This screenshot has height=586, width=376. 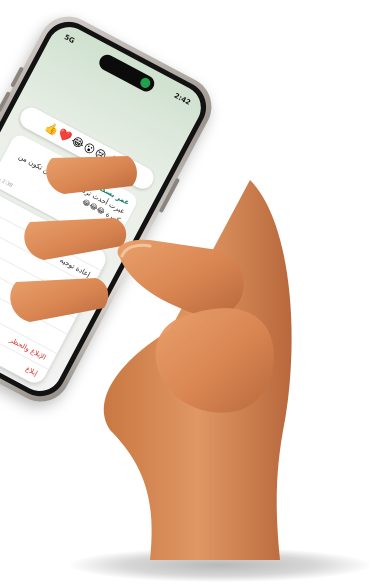 What do you see at coordinates (75, 239) in the screenshot?
I see `middle-finger` at bounding box center [75, 239].